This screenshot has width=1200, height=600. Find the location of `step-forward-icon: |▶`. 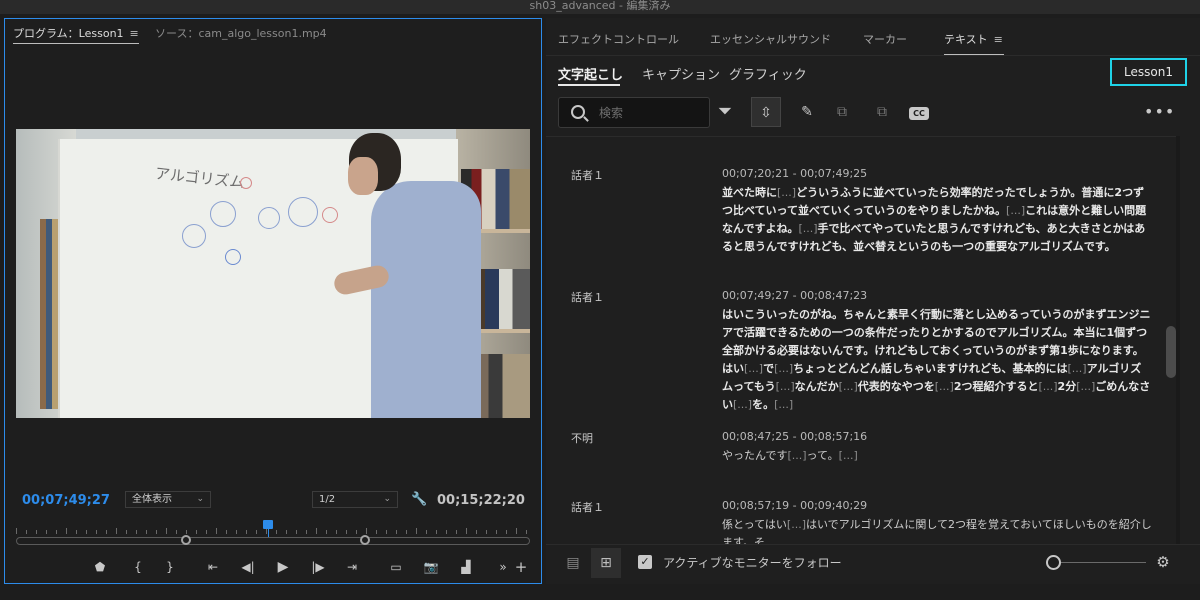

step-forward-icon: |▶ is located at coordinates (318, 567).